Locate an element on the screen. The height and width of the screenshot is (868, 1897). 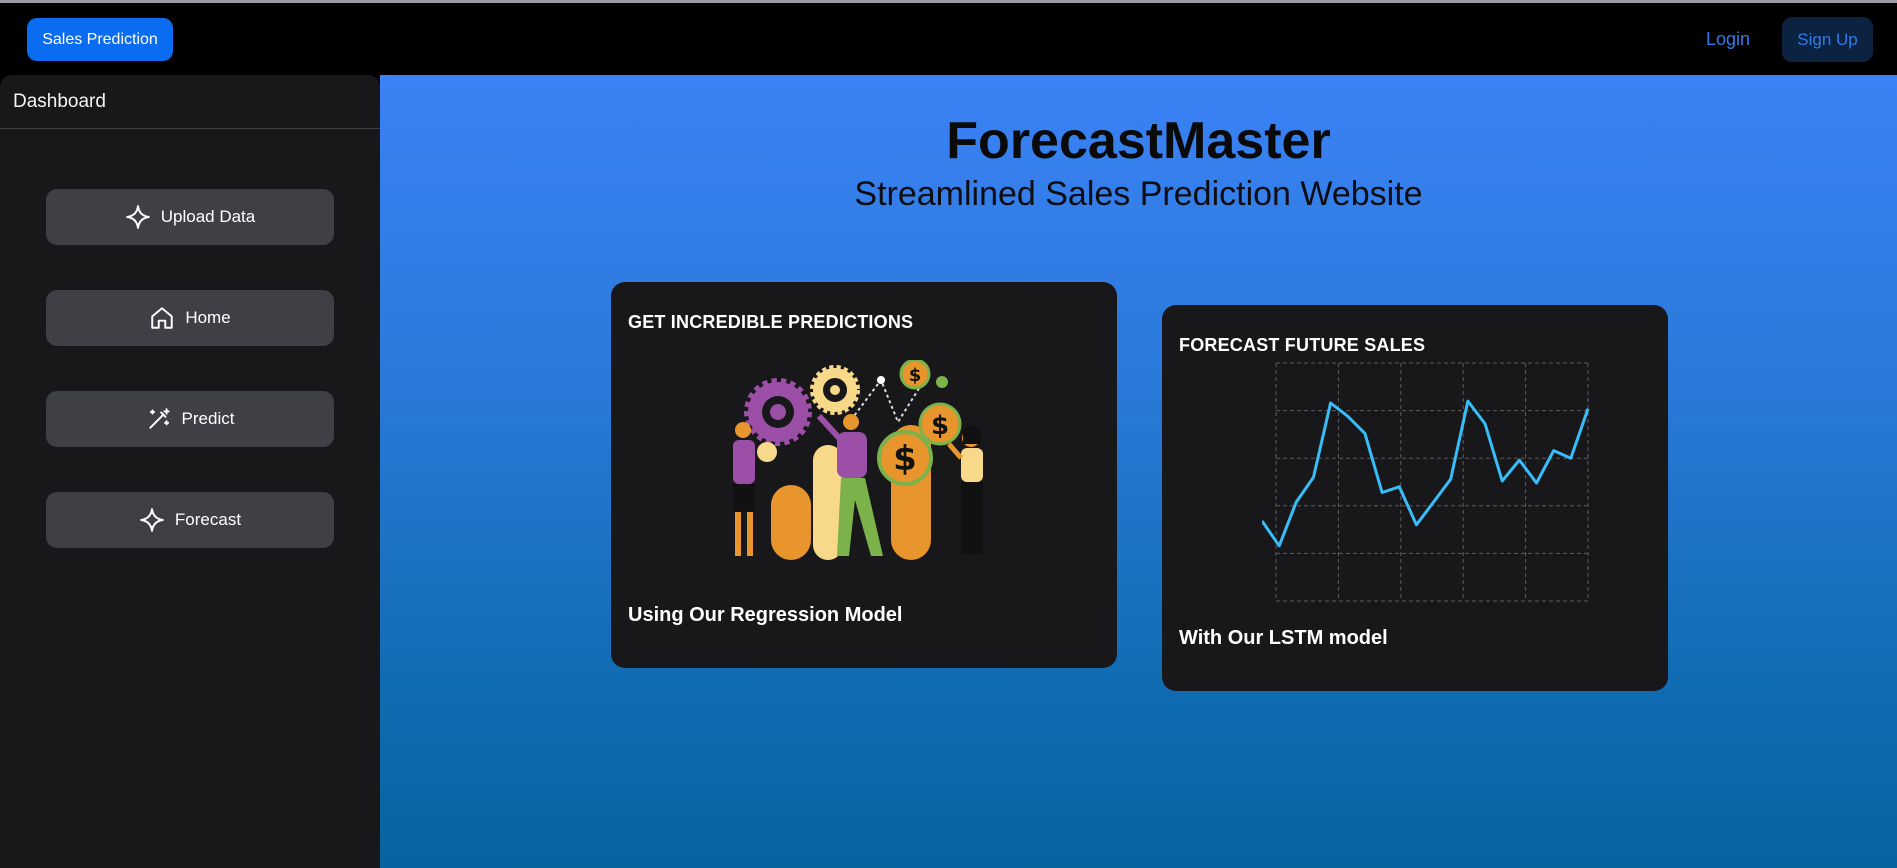
sidebar-item-label: Predict is located at coordinates (208, 418).